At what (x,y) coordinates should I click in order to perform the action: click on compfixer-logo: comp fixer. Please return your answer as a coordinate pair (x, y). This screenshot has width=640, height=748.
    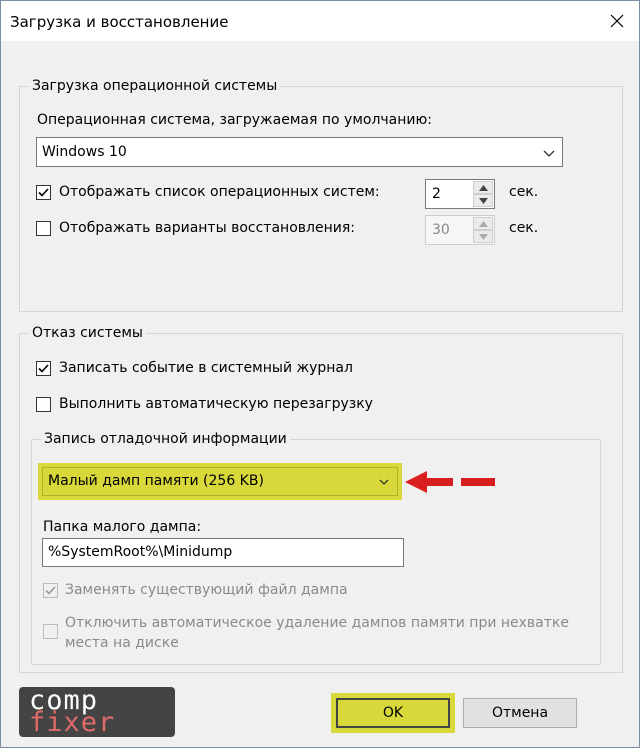
    Looking at the image, I should click on (97, 711).